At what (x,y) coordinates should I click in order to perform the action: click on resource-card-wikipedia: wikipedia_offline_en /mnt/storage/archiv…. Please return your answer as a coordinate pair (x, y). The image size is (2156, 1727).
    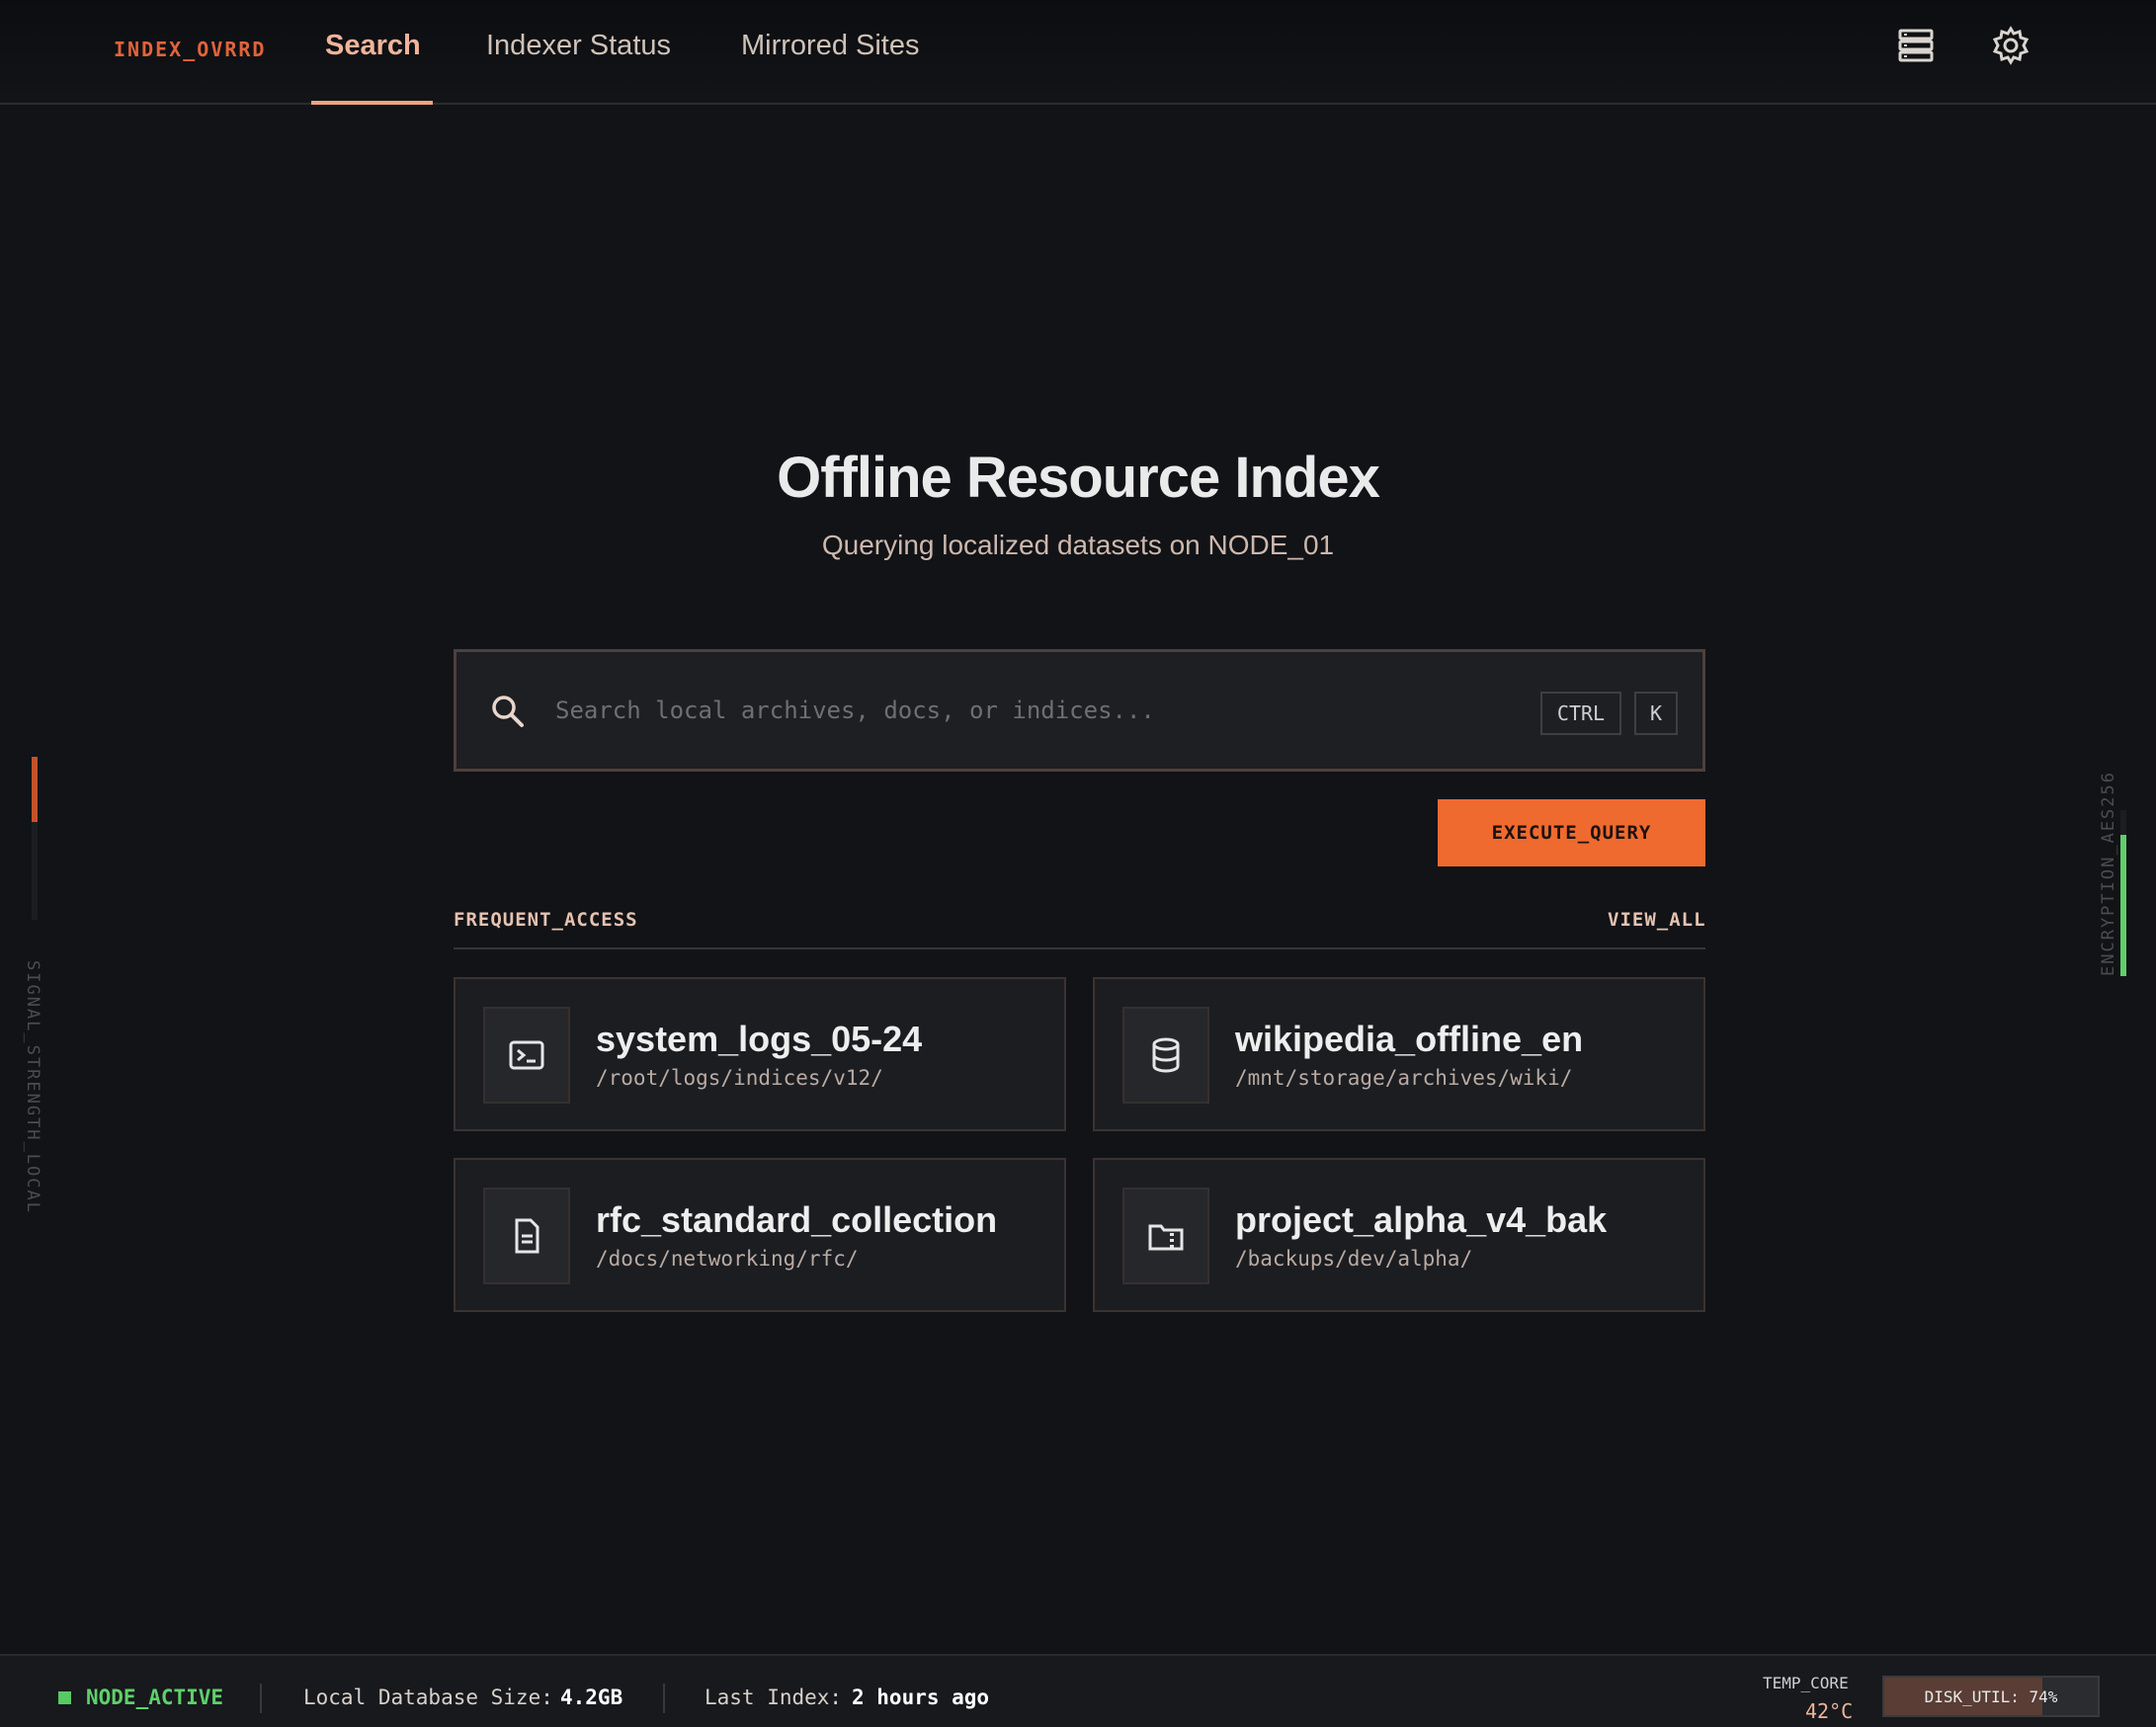
    Looking at the image, I should click on (1399, 1054).